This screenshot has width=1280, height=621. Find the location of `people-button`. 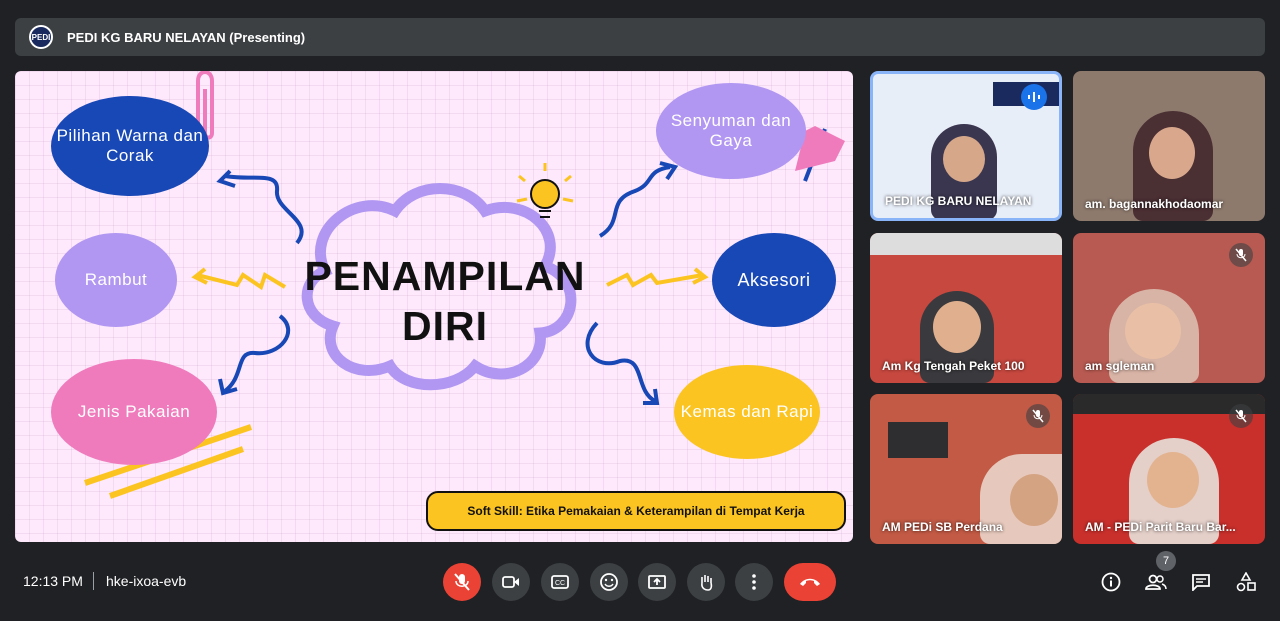

people-button is located at coordinates (1156, 582).